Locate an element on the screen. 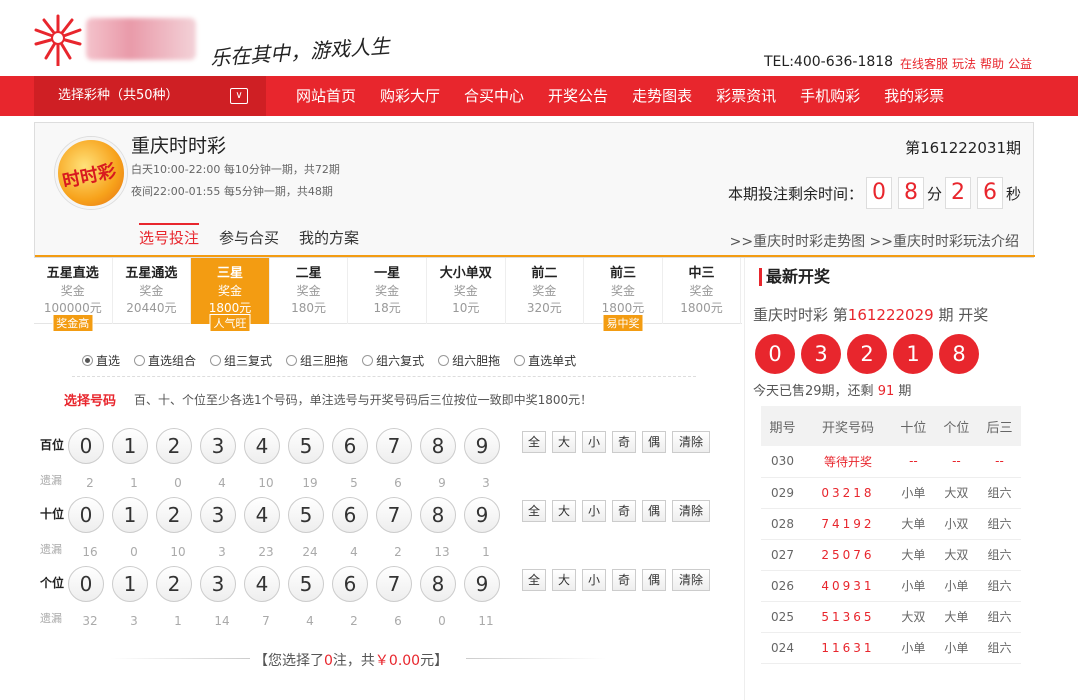 This screenshot has width=1078, height=700. draw-ball: 2 is located at coordinates (867, 354).